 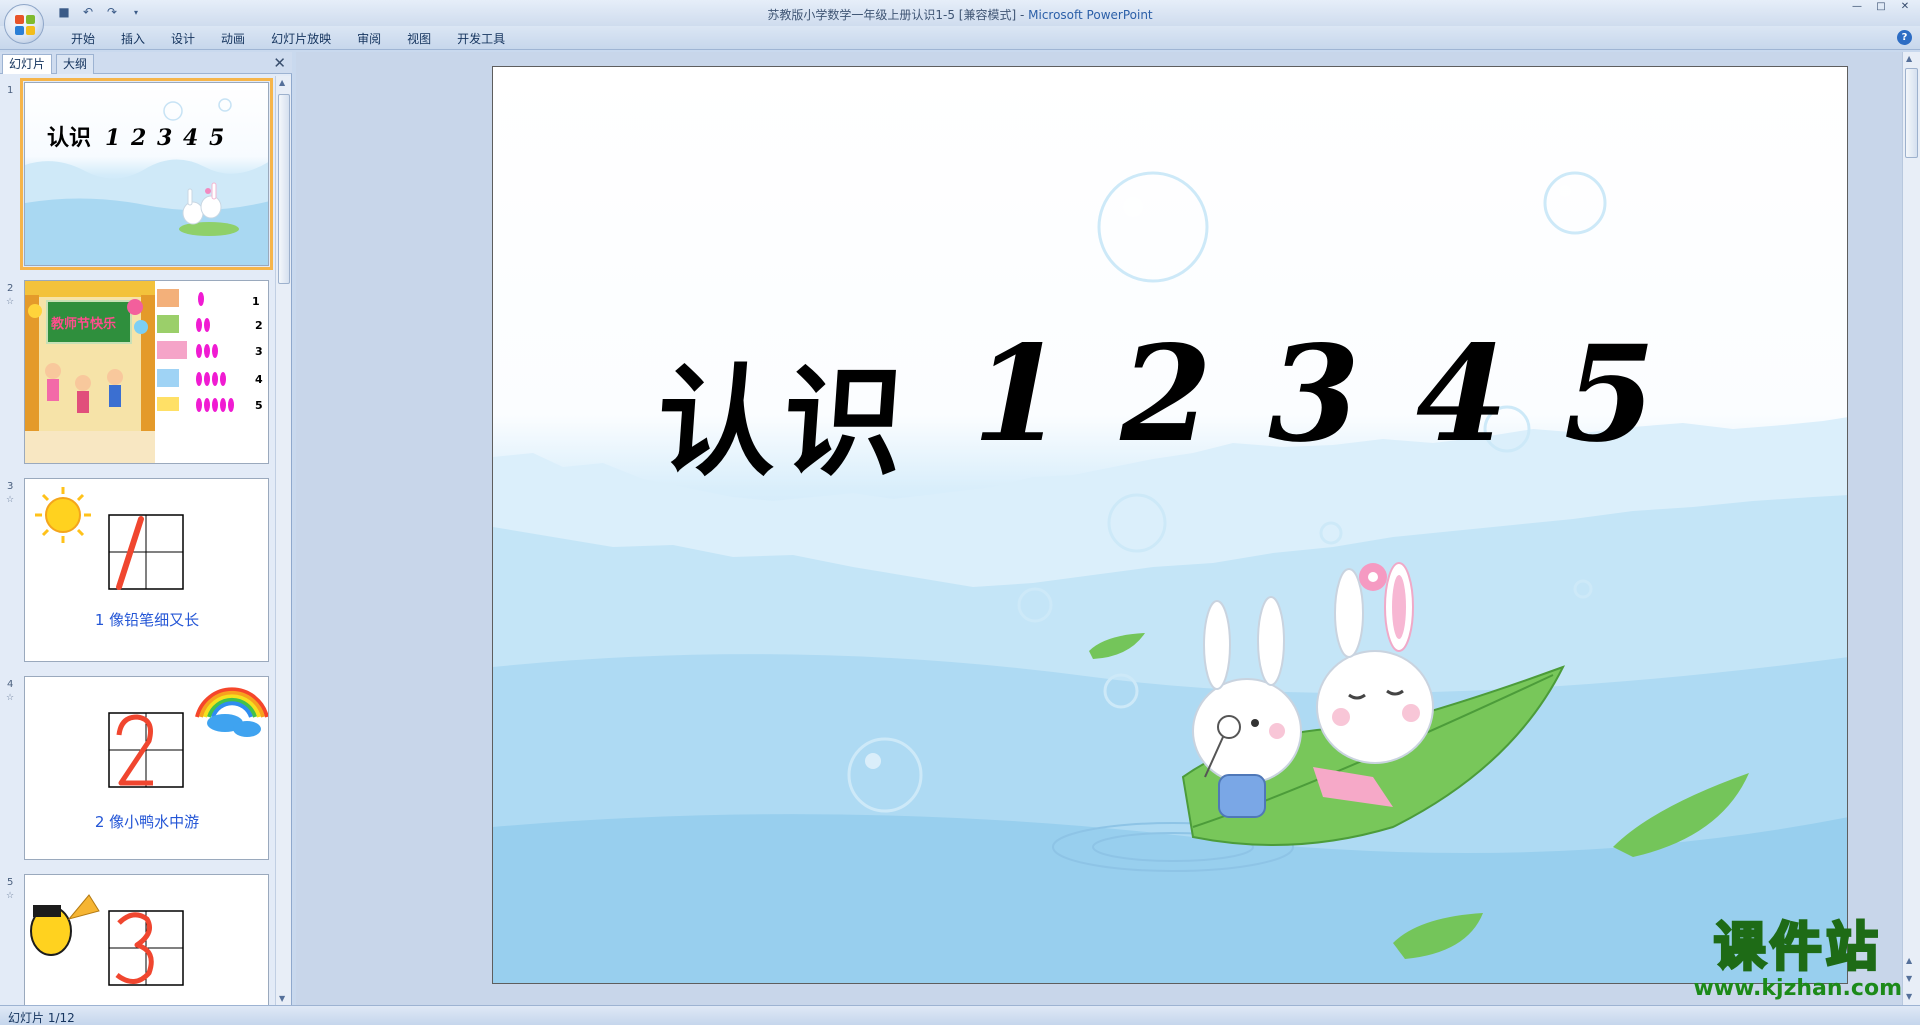 I want to click on slide-number: 4, so click(x=10, y=684).